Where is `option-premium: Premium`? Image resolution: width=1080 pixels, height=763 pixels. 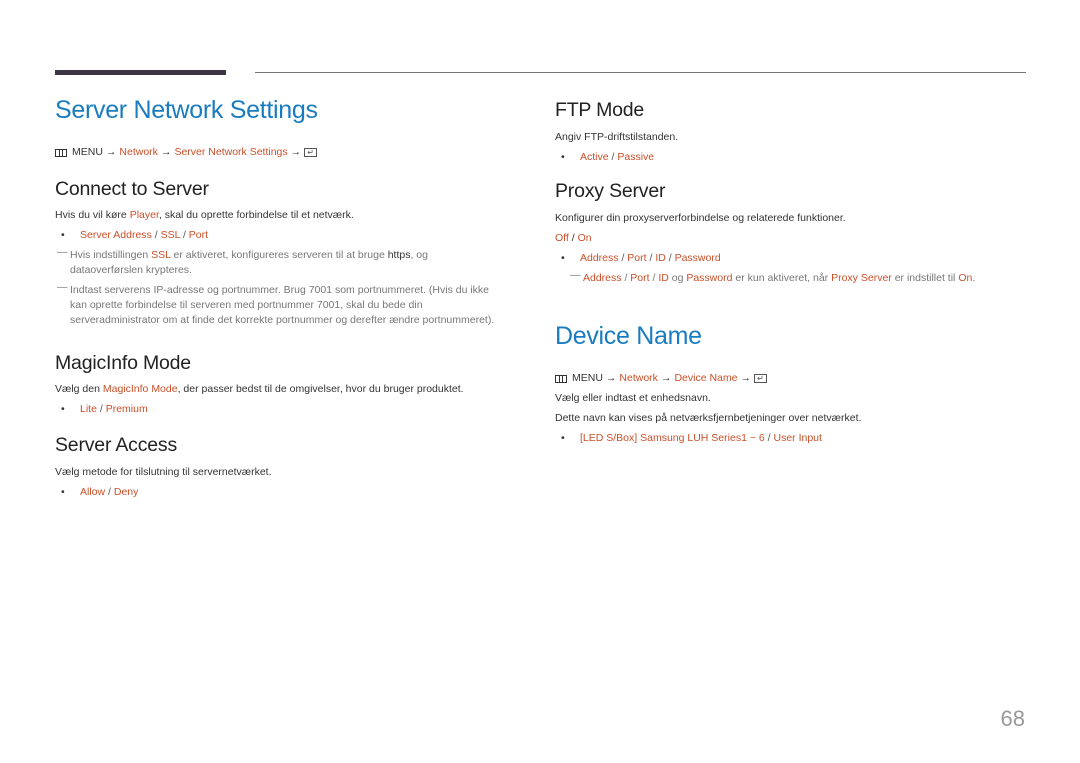
option-premium: Premium is located at coordinates (127, 409).